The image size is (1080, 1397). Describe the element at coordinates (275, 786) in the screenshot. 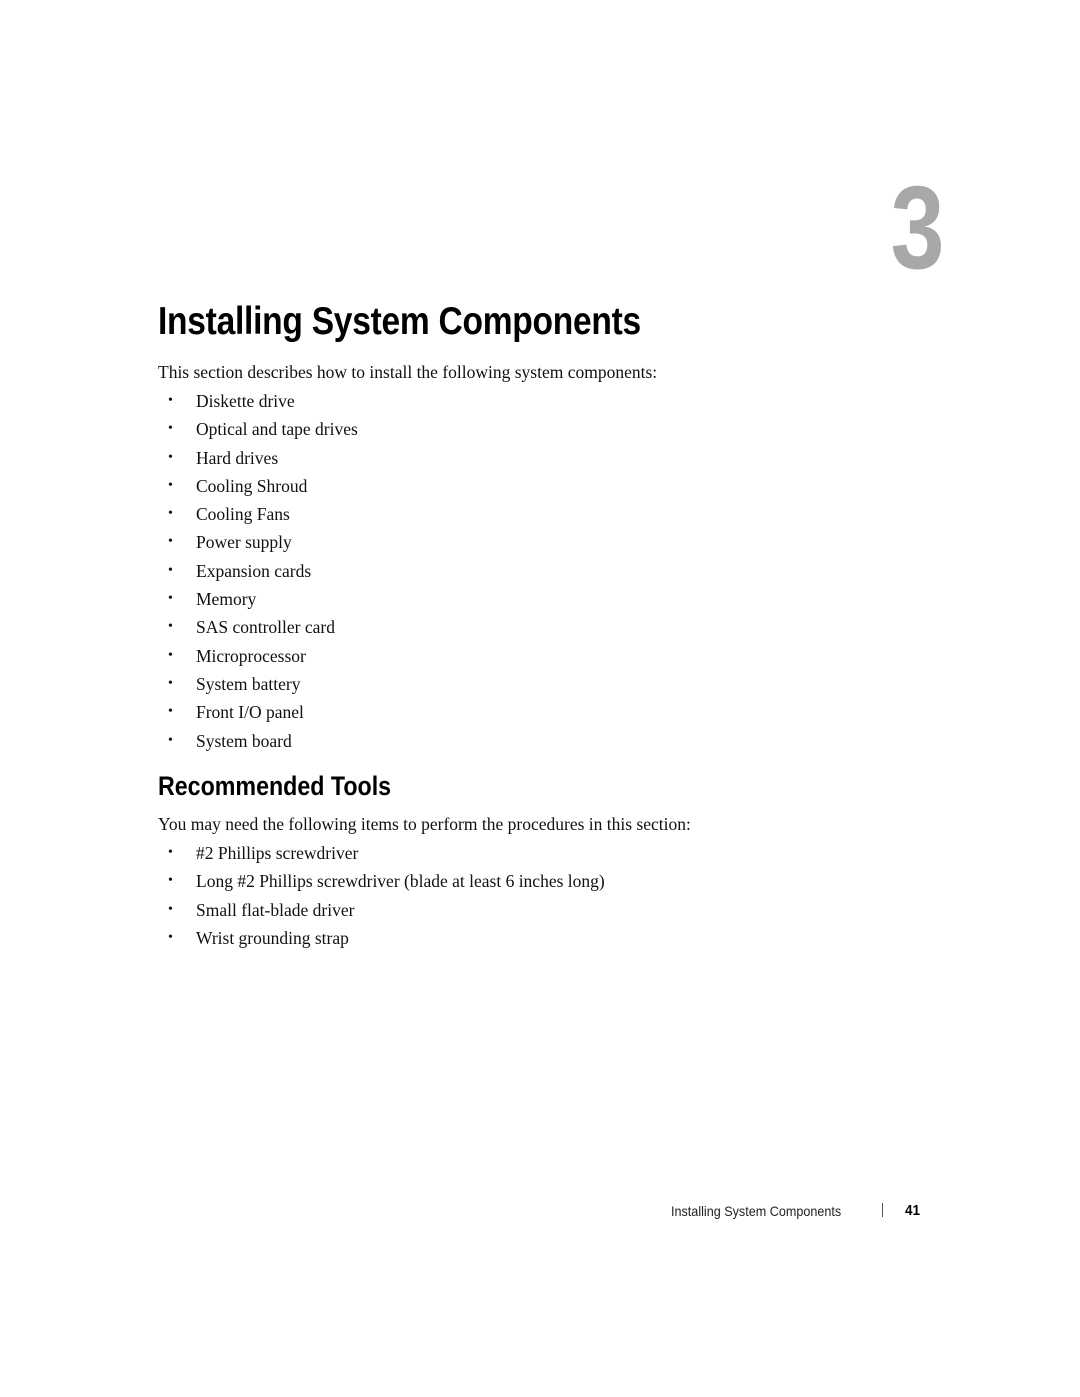

I see `section-heading: Recommended Tools` at that location.